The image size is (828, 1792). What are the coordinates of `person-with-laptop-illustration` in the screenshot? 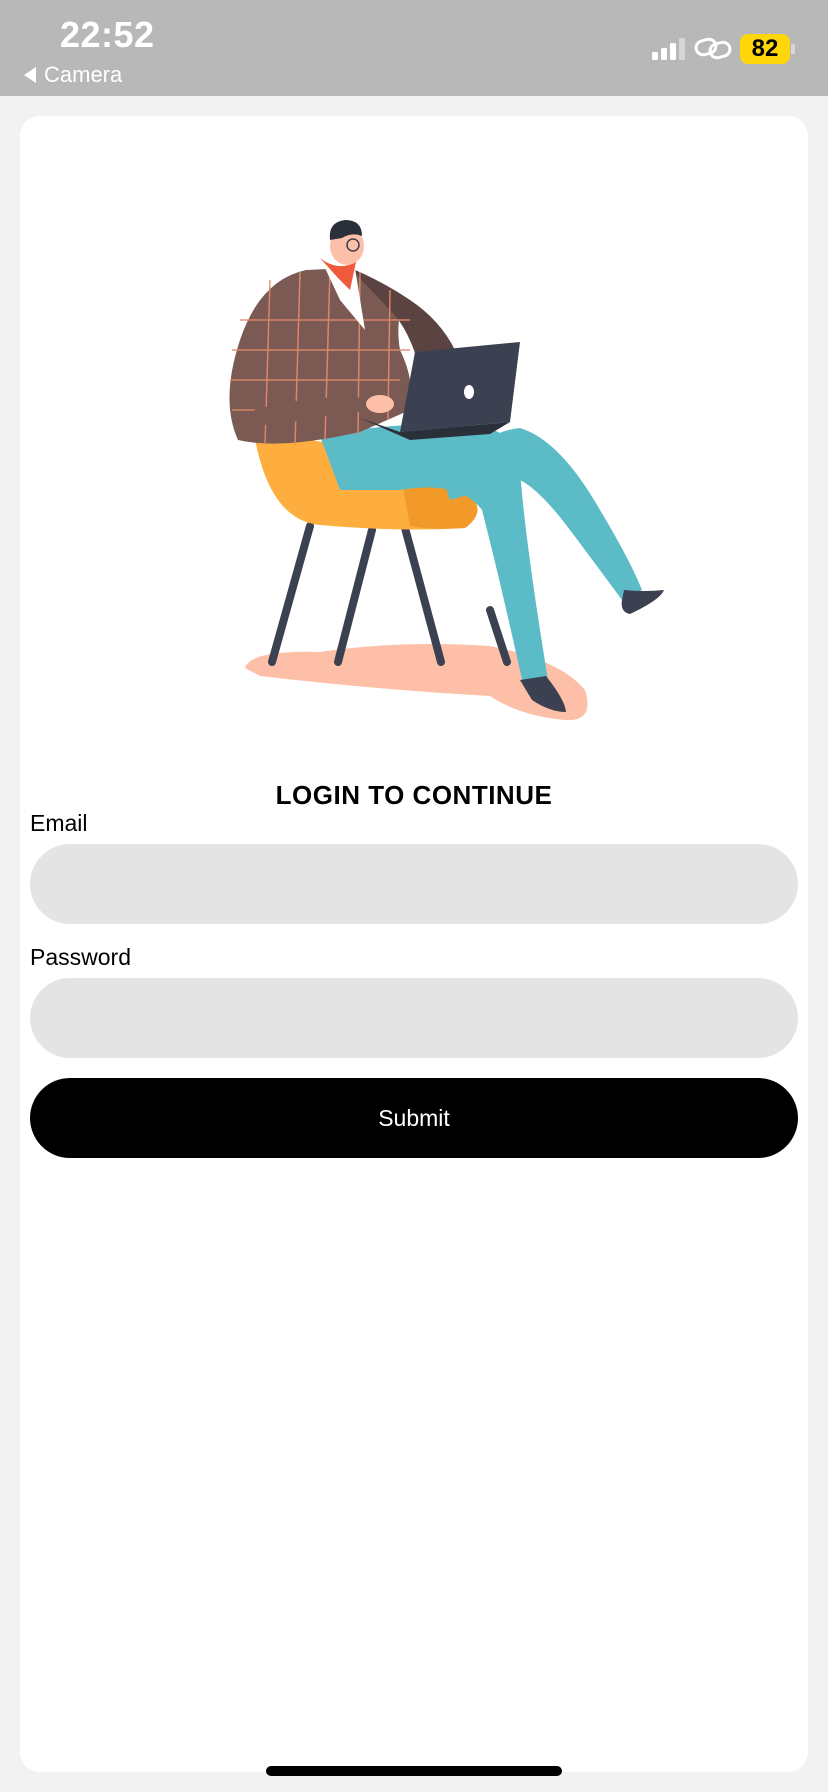 It's located at (446, 470).